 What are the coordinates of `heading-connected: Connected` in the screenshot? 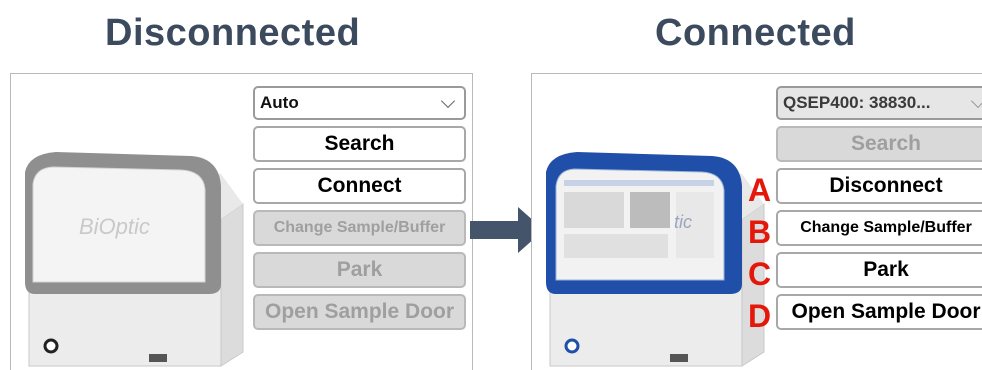 It's located at (755, 33).